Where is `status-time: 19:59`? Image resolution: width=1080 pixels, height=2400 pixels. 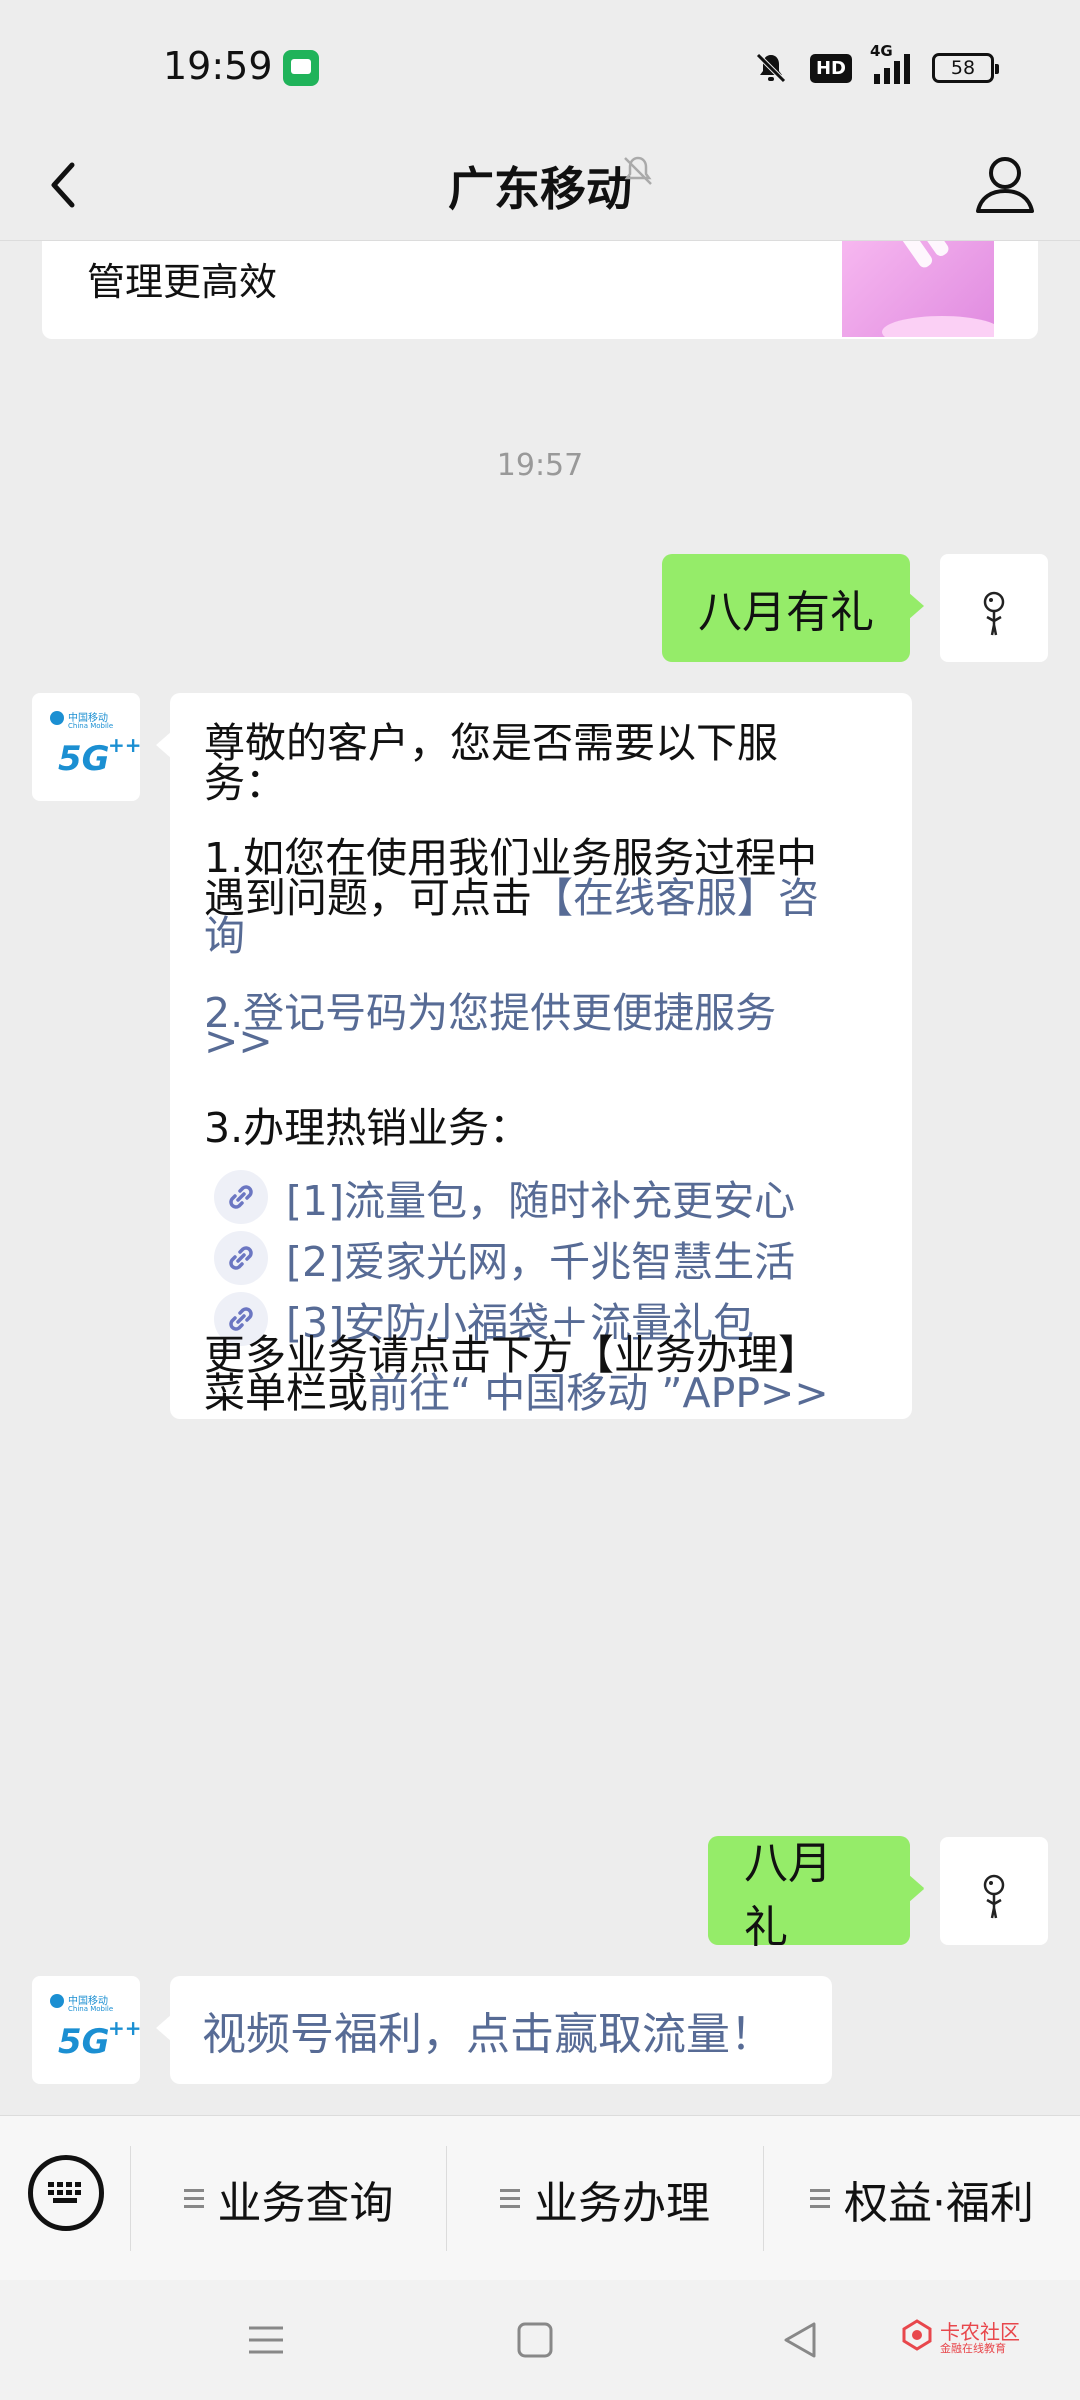
status-time: 19:59 is located at coordinates (218, 66).